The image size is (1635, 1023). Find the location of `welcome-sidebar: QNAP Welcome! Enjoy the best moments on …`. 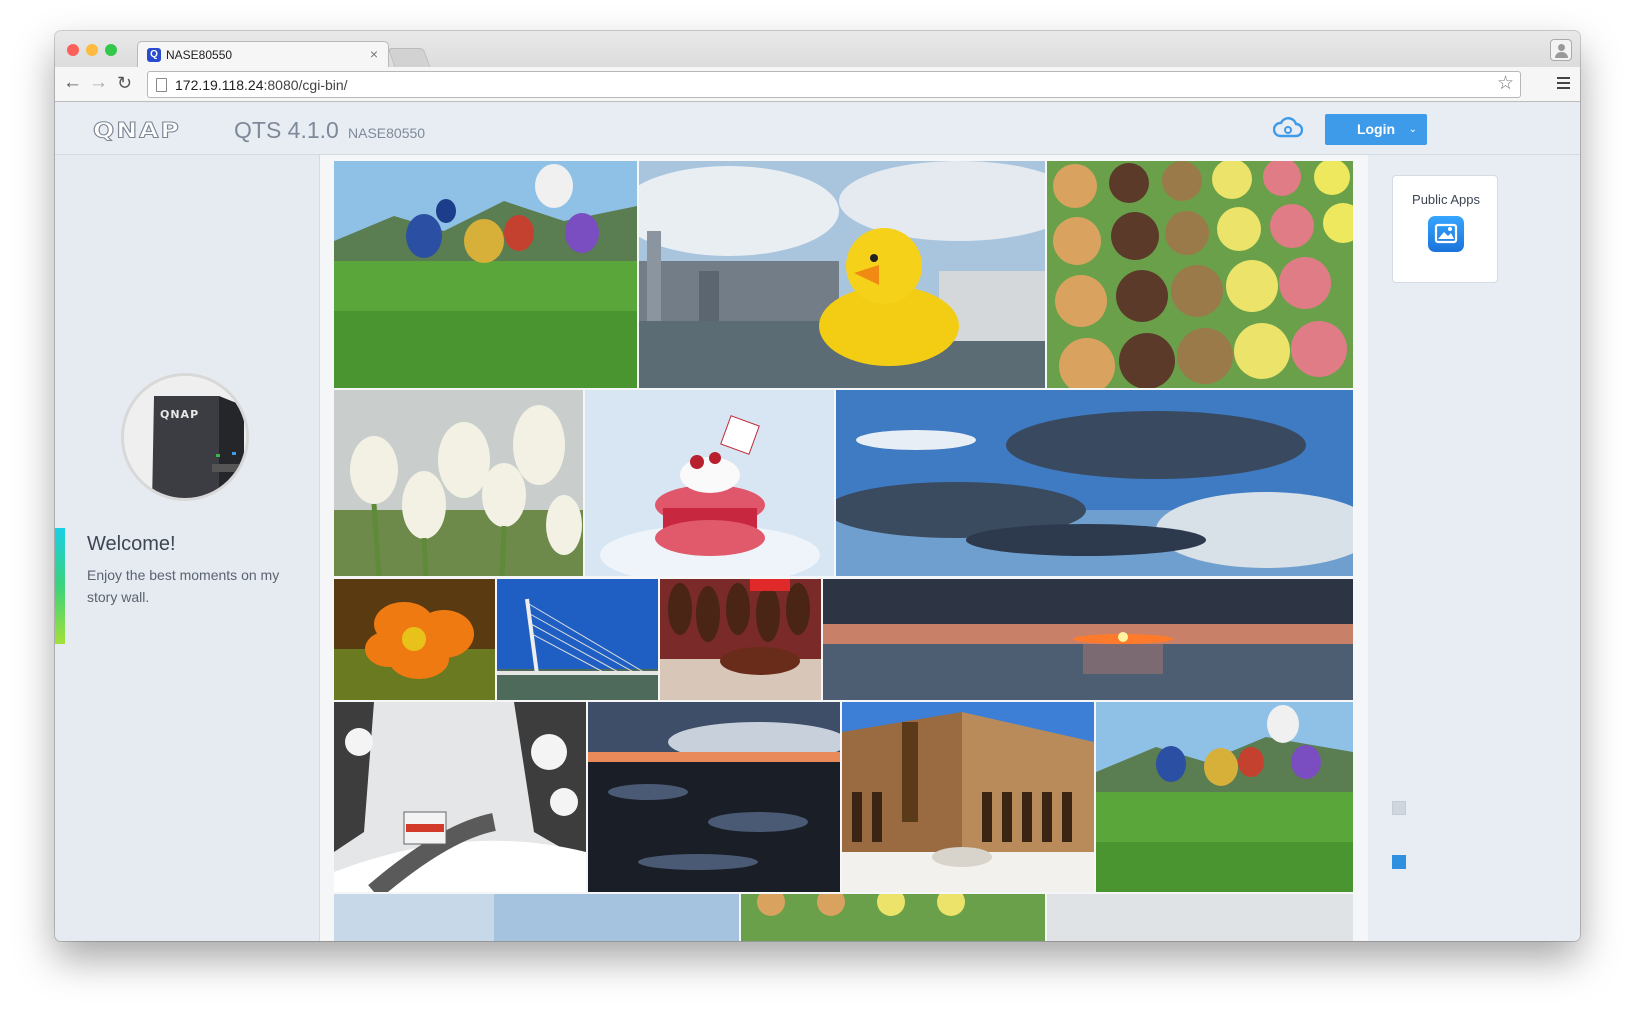

welcome-sidebar: QNAP Welcome! Enjoy the best moments on … is located at coordinates (187, 548).